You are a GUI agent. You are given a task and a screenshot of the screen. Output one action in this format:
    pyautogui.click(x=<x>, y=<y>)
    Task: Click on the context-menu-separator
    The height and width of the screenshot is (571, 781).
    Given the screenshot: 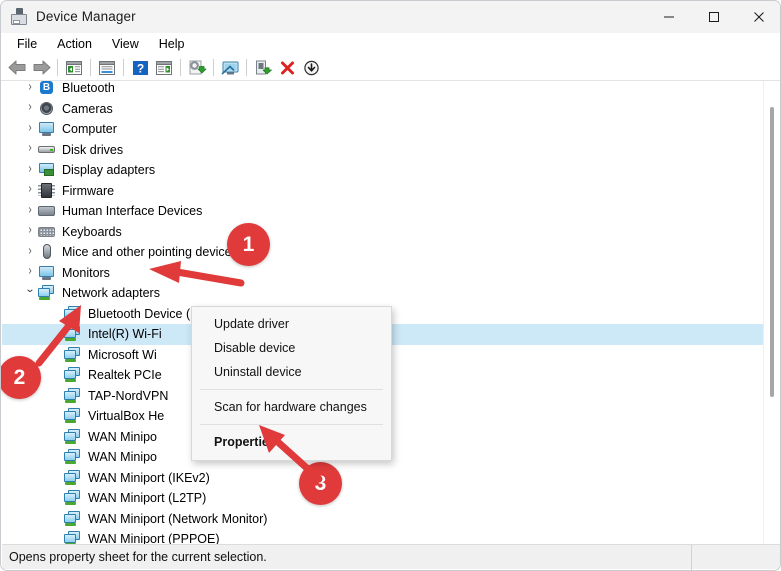 What is the action you would take?
    pyautogui.click(x=291, y=389)
    